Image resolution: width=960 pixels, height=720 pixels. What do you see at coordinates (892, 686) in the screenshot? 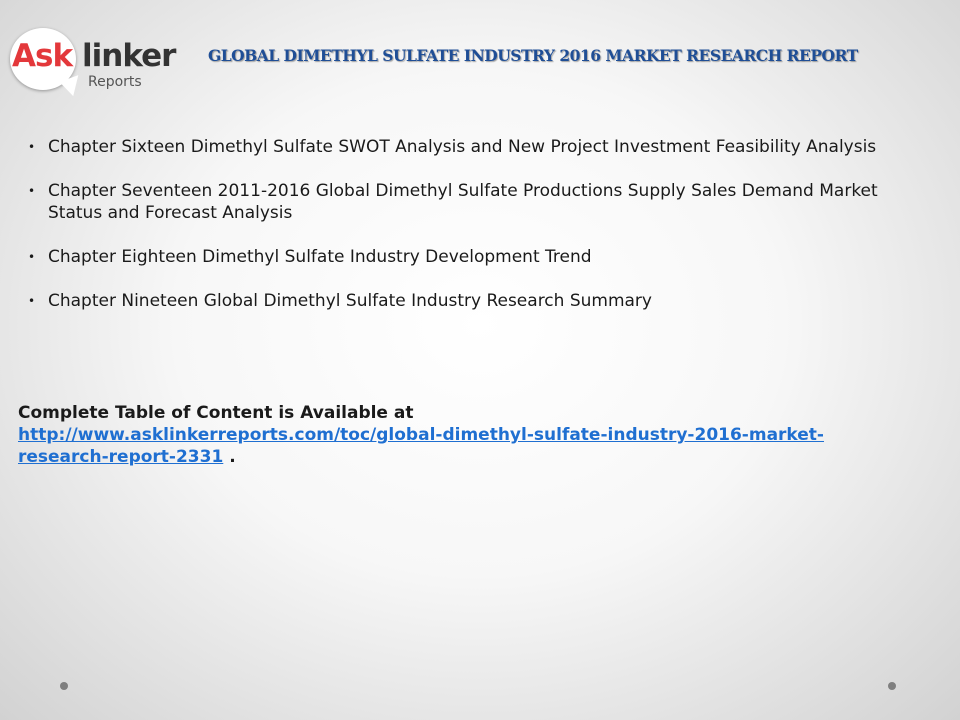
I see `corner-dot-right` at bounding box center [892, 686].